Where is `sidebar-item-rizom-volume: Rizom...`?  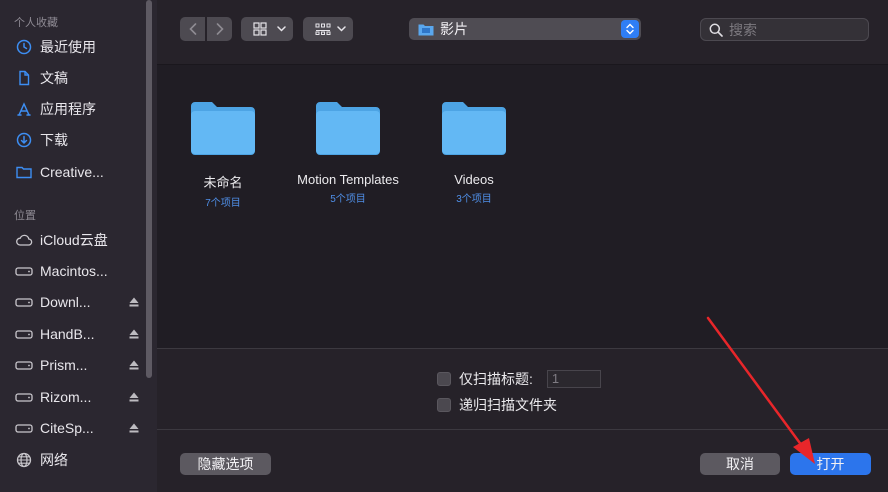 sidebar-item-rizom-volume: Rizom... is located at coordinates (78, 397).